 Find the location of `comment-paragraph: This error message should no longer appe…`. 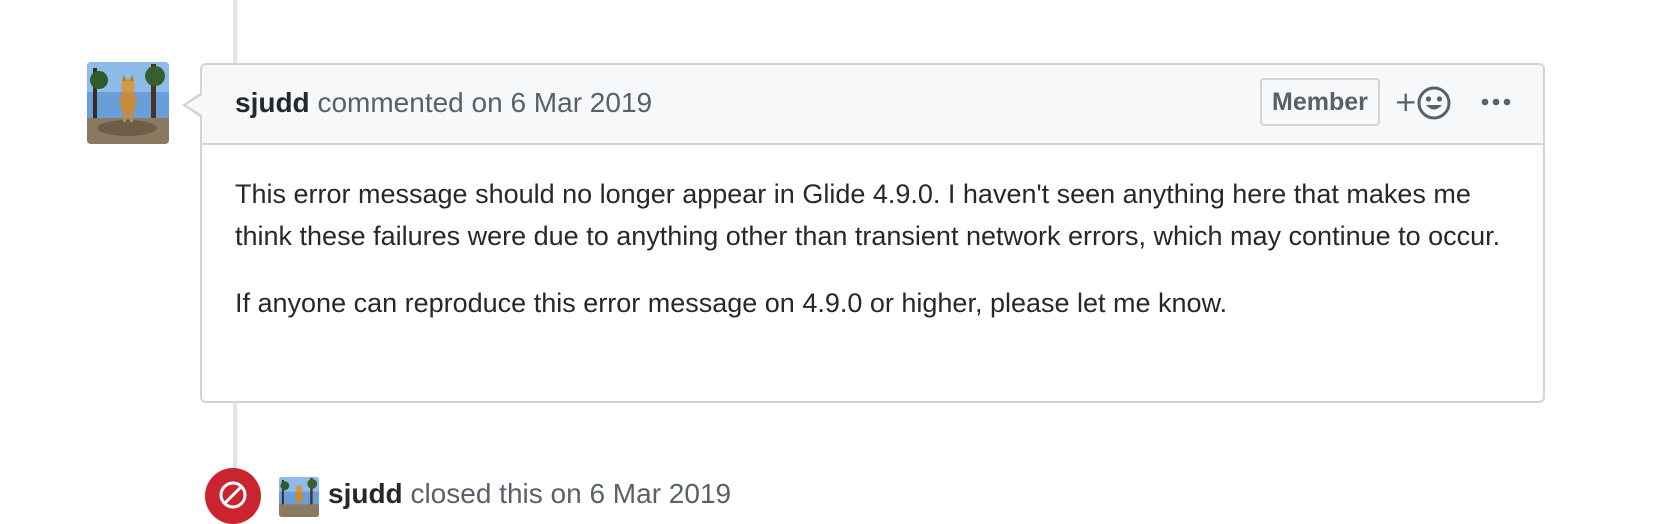

comment-paragraph: This error message should no longer appe… is located at coordinates (868, 215).